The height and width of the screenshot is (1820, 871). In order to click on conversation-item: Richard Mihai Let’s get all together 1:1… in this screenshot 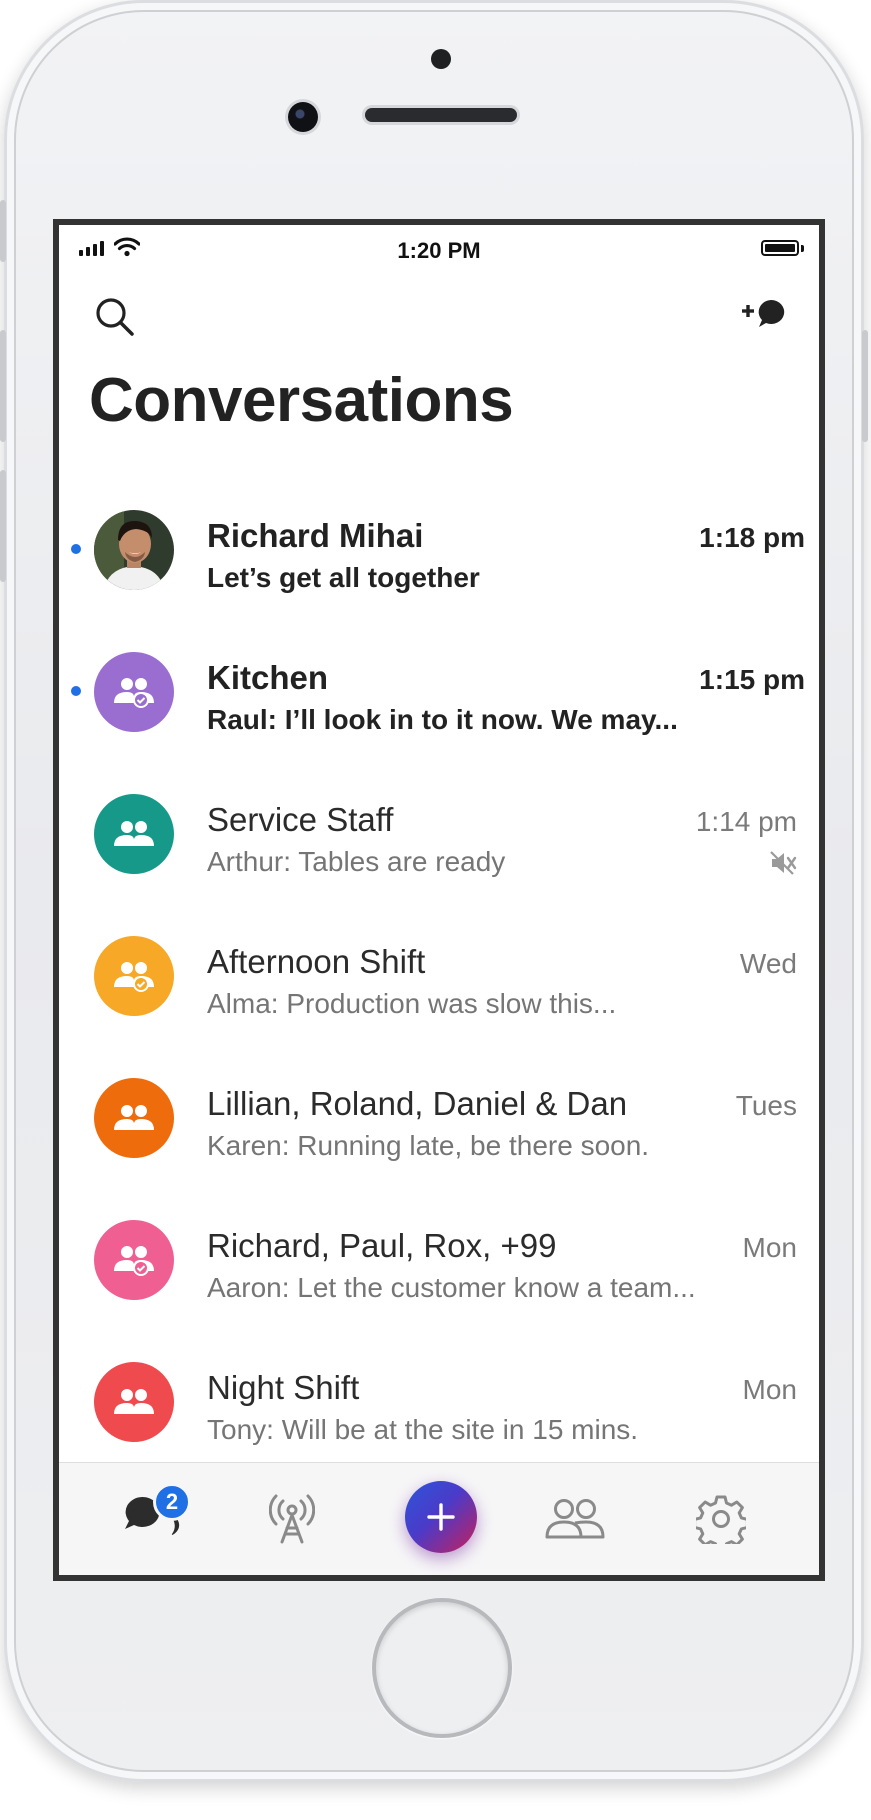, I will do `click(439, 551)`.